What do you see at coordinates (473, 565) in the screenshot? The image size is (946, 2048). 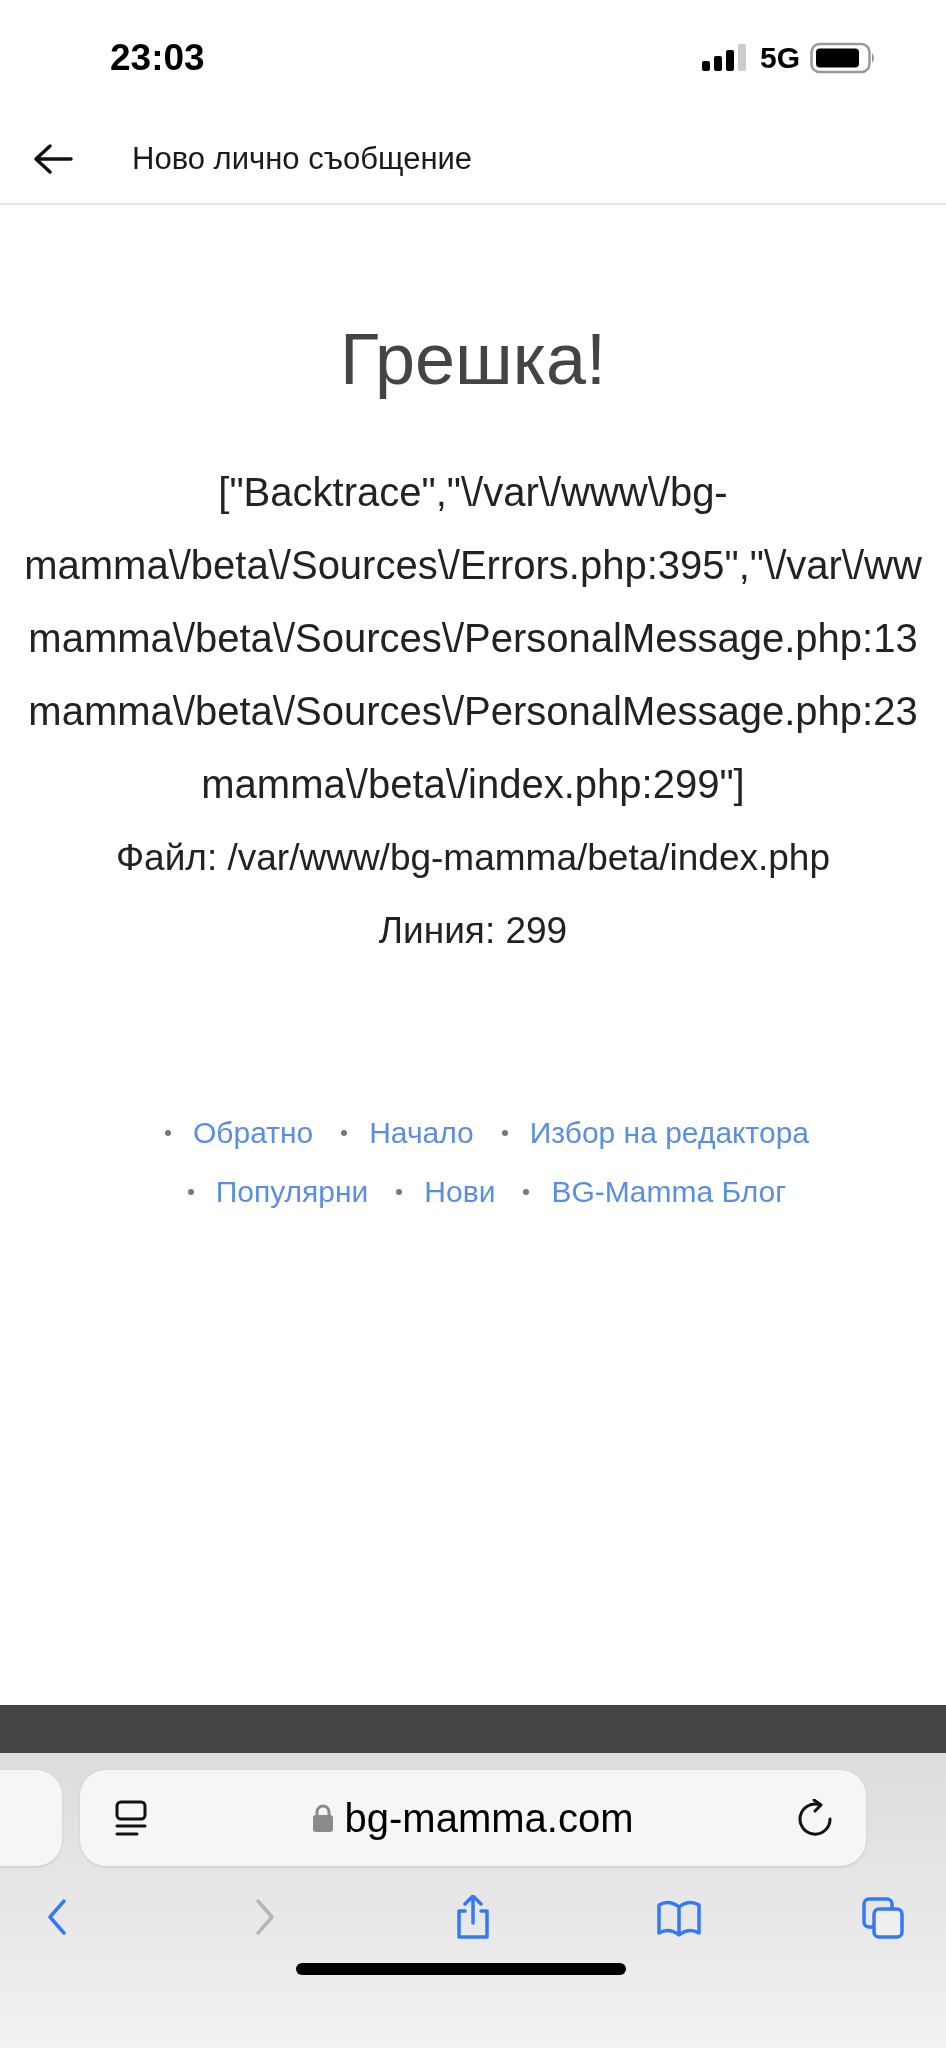 I see `backtrace-line: mamma\/beta\/Sources\/Errors.php:395","\/var\/ww` at bounding box center [473, 565].